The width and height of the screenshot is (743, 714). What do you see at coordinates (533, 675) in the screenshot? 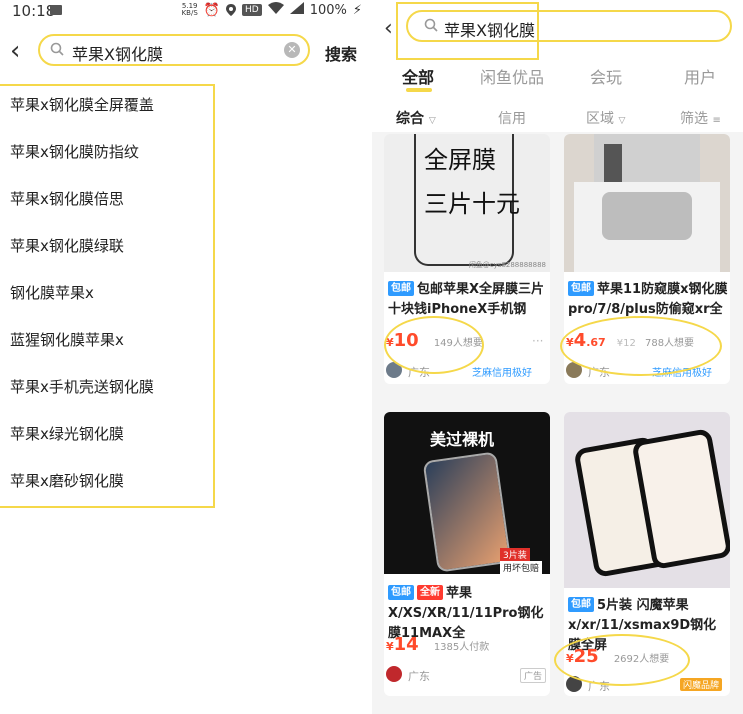
I see `ad-badge: 广告` at bounding box center [533, 675].